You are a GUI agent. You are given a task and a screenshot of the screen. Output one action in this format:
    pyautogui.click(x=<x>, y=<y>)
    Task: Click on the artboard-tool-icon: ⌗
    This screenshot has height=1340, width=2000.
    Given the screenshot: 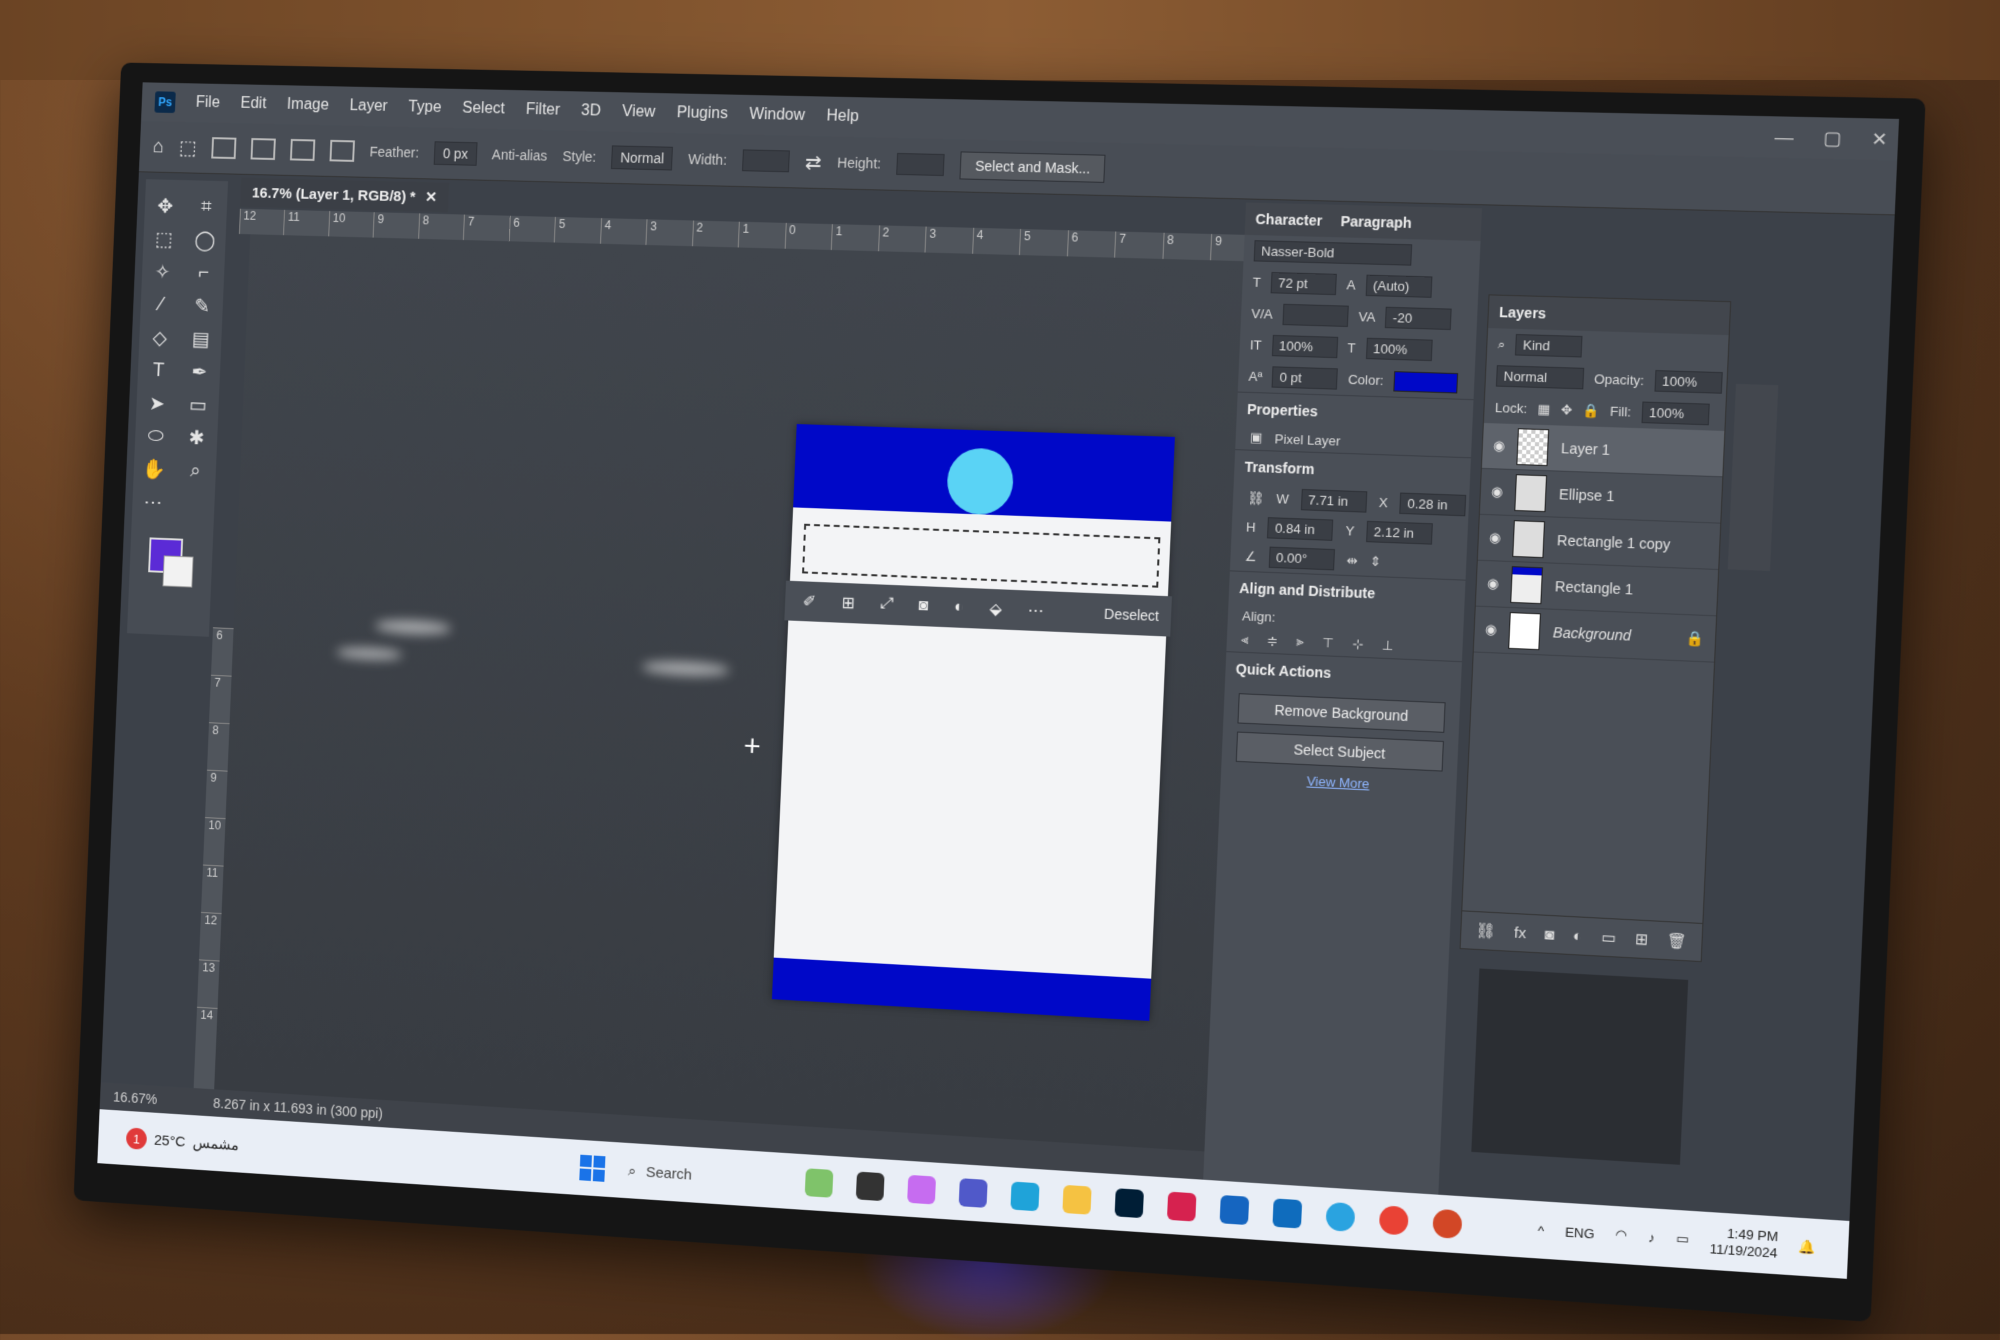 What is the action you would take?
    pyautogui.click(x=206, y=207)
    